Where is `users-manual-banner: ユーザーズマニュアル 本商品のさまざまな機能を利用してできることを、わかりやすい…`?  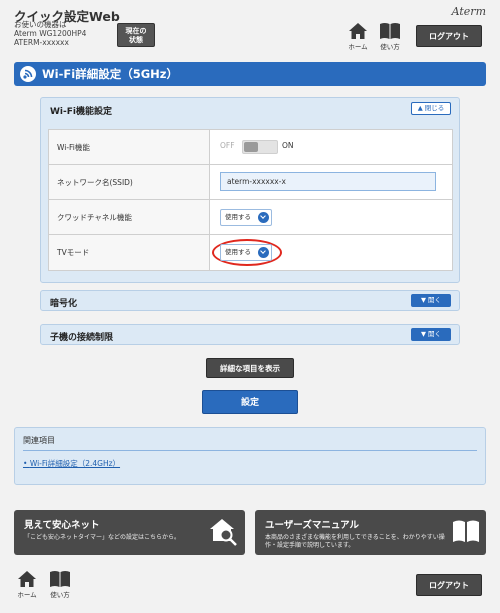 users-manual-banner: ユーザーズマニュアル 本商品のさまざまな機能を利用してできることを、わかりやすい… is located at coordinates (370, 532).